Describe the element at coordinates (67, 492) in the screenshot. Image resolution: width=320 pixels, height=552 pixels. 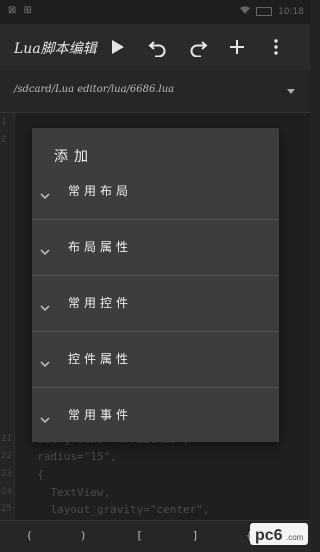
I see `code-line: TextView,` at that location.